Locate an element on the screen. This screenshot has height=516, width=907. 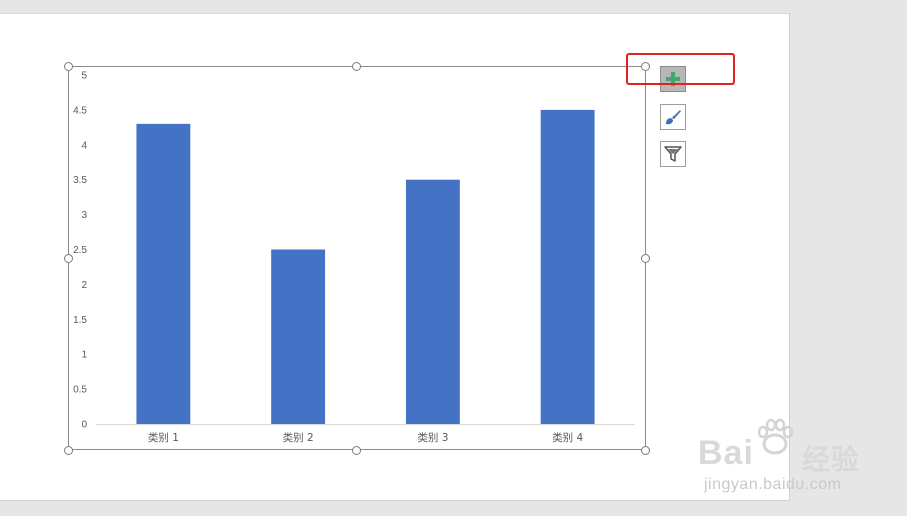
y-tick-label: 3 is located at coordinates (84, 215).